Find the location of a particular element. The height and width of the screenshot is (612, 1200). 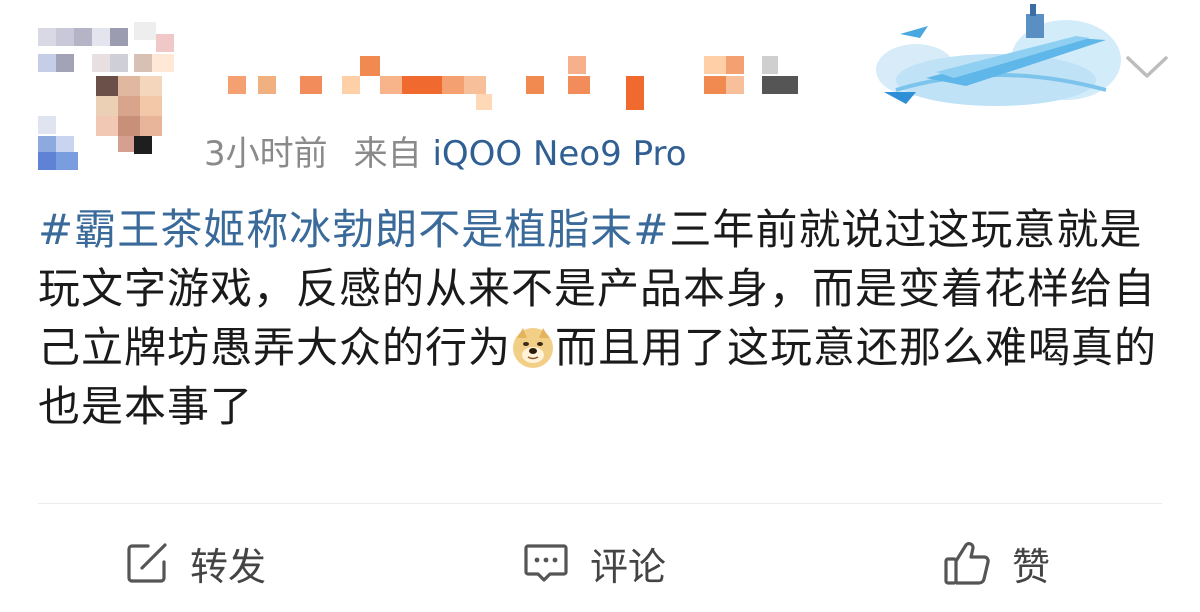

comment-icon is located at coordinates (546, 563).